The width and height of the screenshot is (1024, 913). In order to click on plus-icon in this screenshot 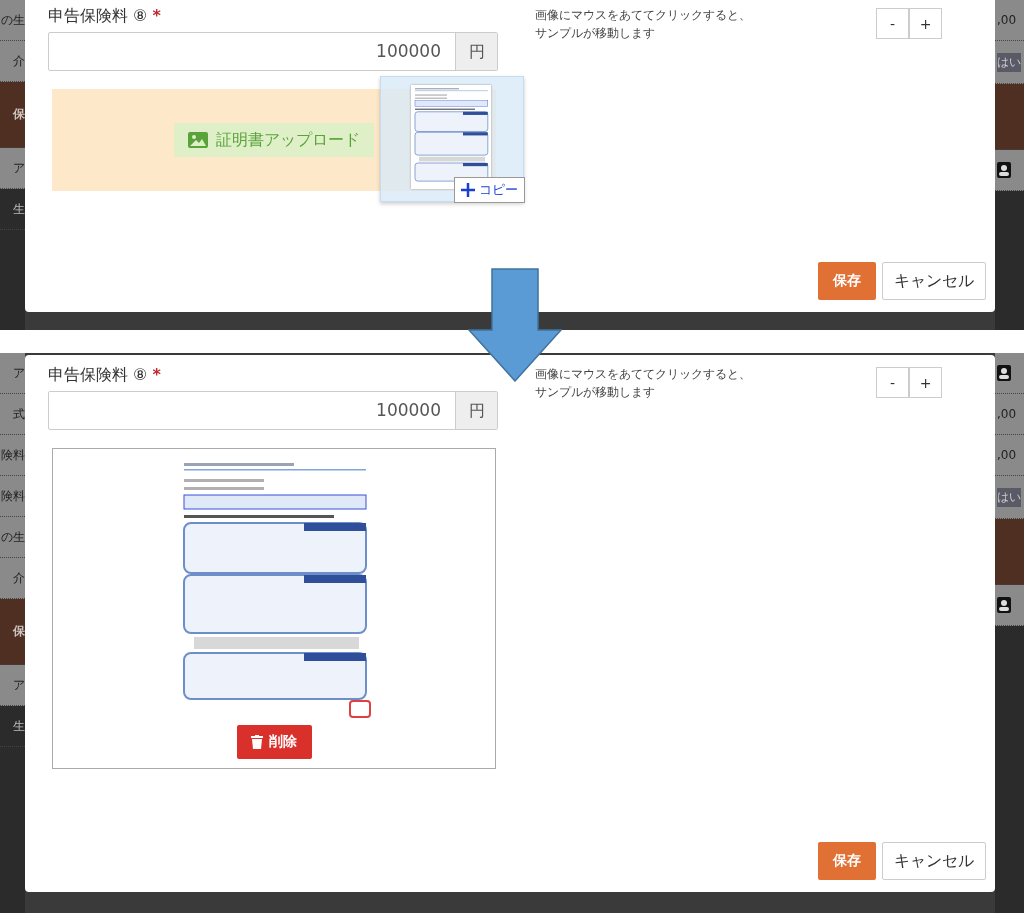, I will do `click(468, 190)`.